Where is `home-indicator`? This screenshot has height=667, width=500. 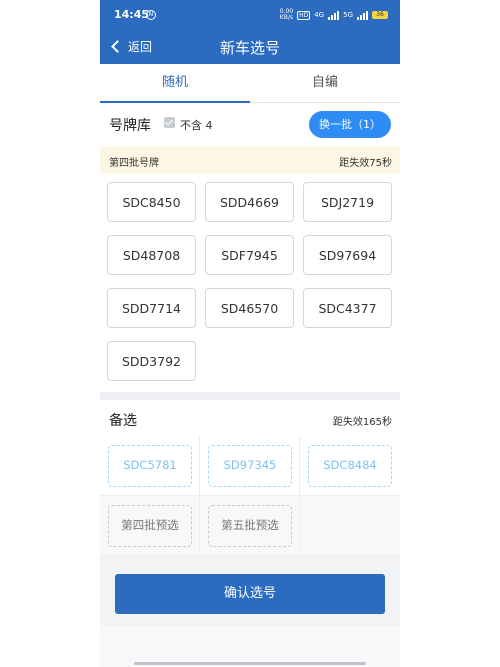
home-indicator is located at coordinates (250, 663).